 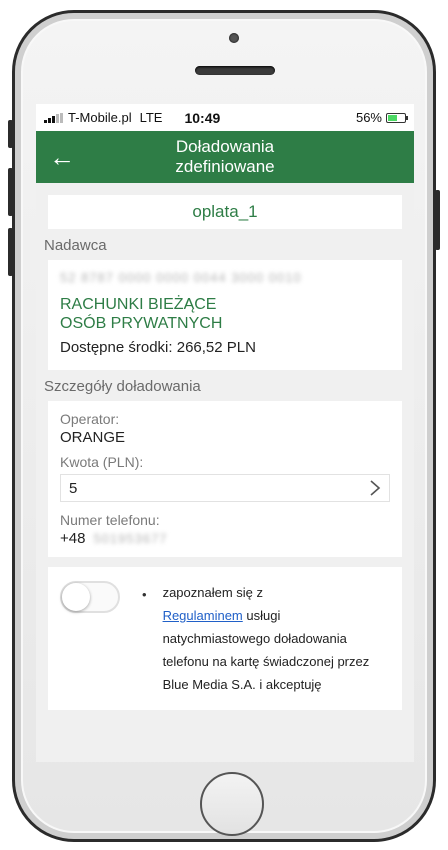 What do you see at coordinates (225, 166) in the screenshot?
I see `page-title-line2: zdefiniowane` at bounding box center [225, 166].